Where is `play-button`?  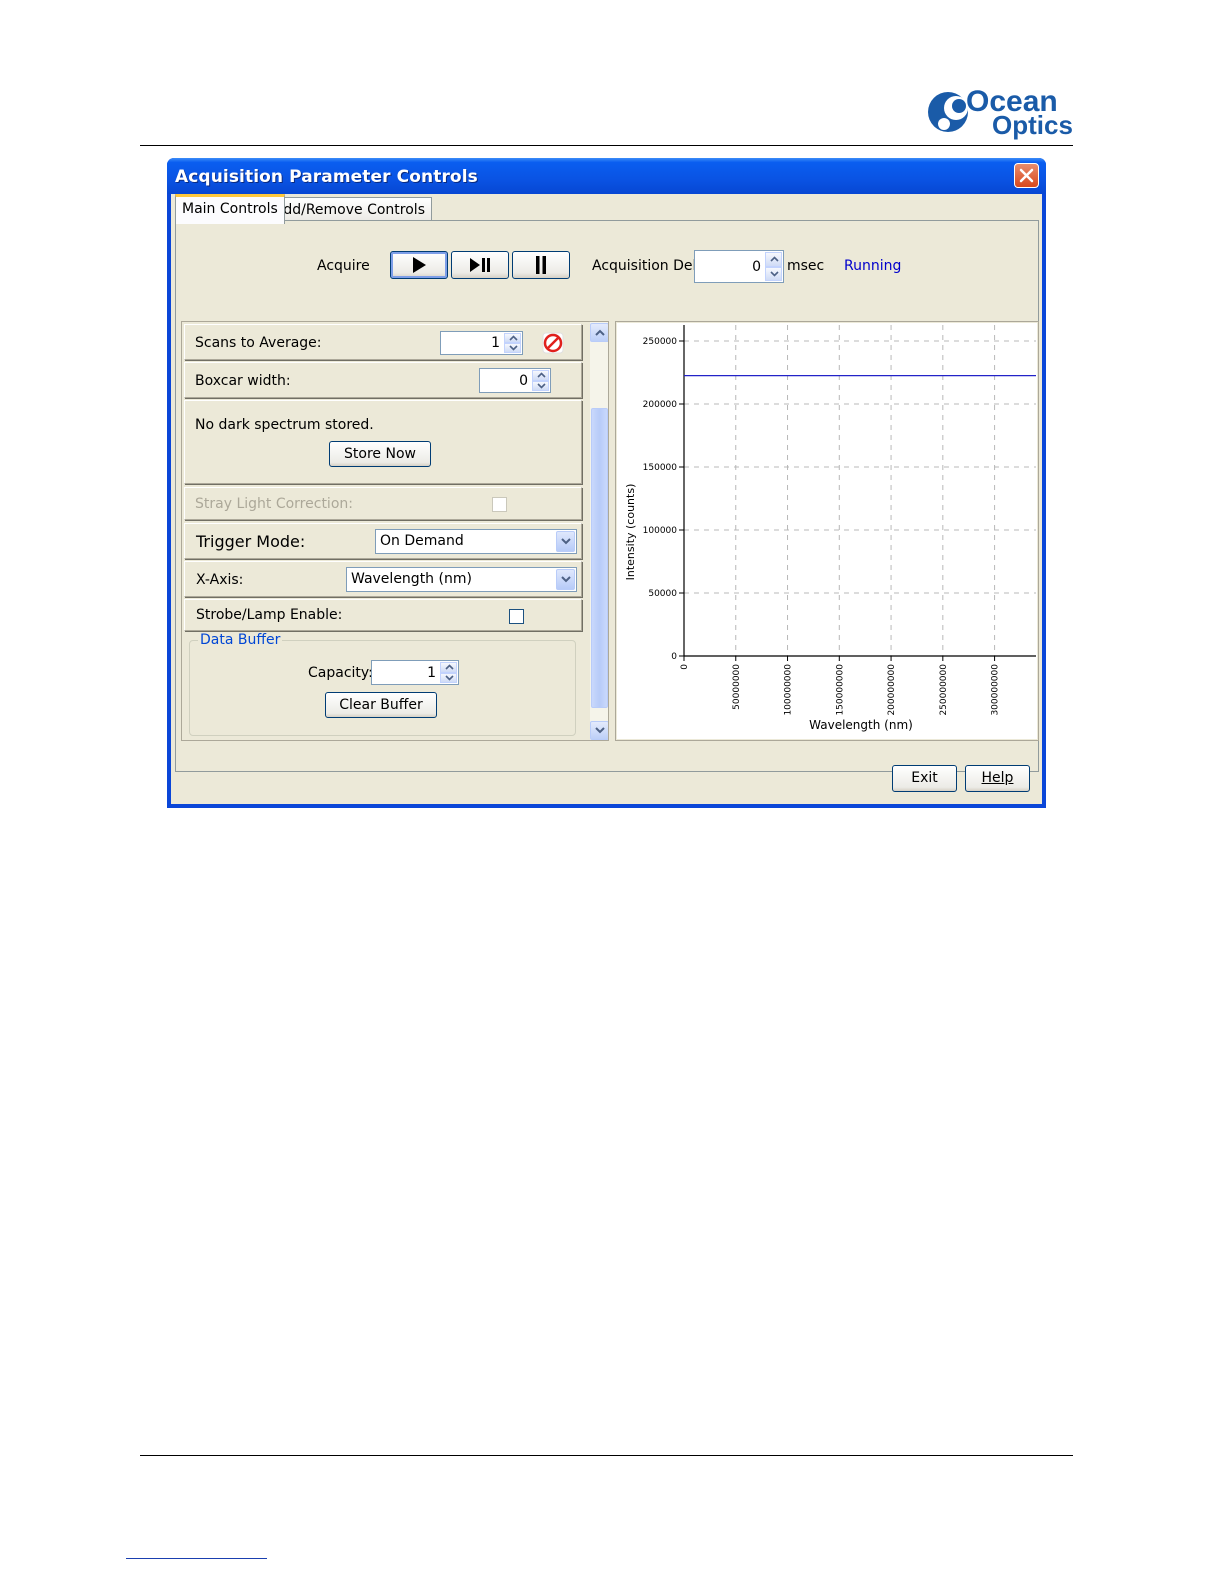
play-button is located at coordinates (419, 265).